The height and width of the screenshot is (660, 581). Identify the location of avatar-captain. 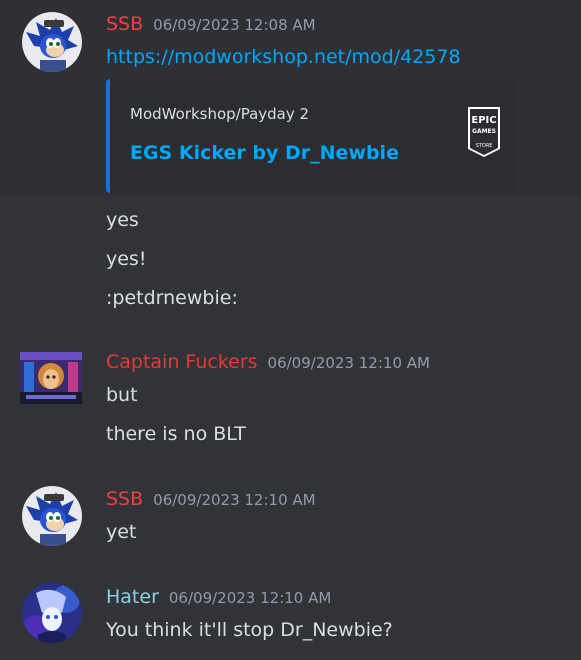
(51, 378).